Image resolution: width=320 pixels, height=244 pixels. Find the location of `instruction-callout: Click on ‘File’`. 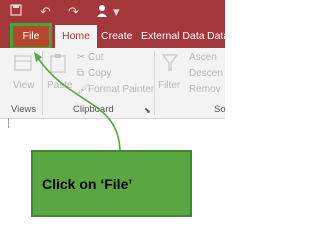

instruction-callout: Click on ‘File’ is located at coordinates (111, 183).